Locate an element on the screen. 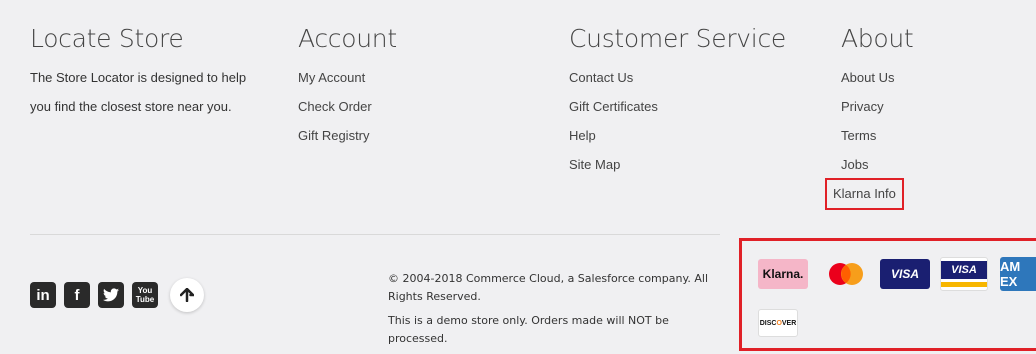 This screenshot has width=1036, height=354. youtube-icon: You Tube is located at coordinates (145, 295).